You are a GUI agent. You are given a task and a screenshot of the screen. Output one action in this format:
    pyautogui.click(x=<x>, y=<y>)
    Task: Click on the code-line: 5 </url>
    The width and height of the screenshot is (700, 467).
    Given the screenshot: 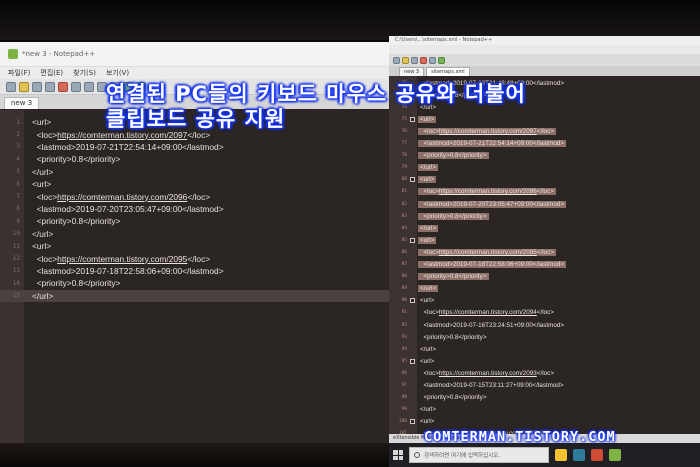 What is the action you would take?
    pyautogui.click(x=195, y=172)
    